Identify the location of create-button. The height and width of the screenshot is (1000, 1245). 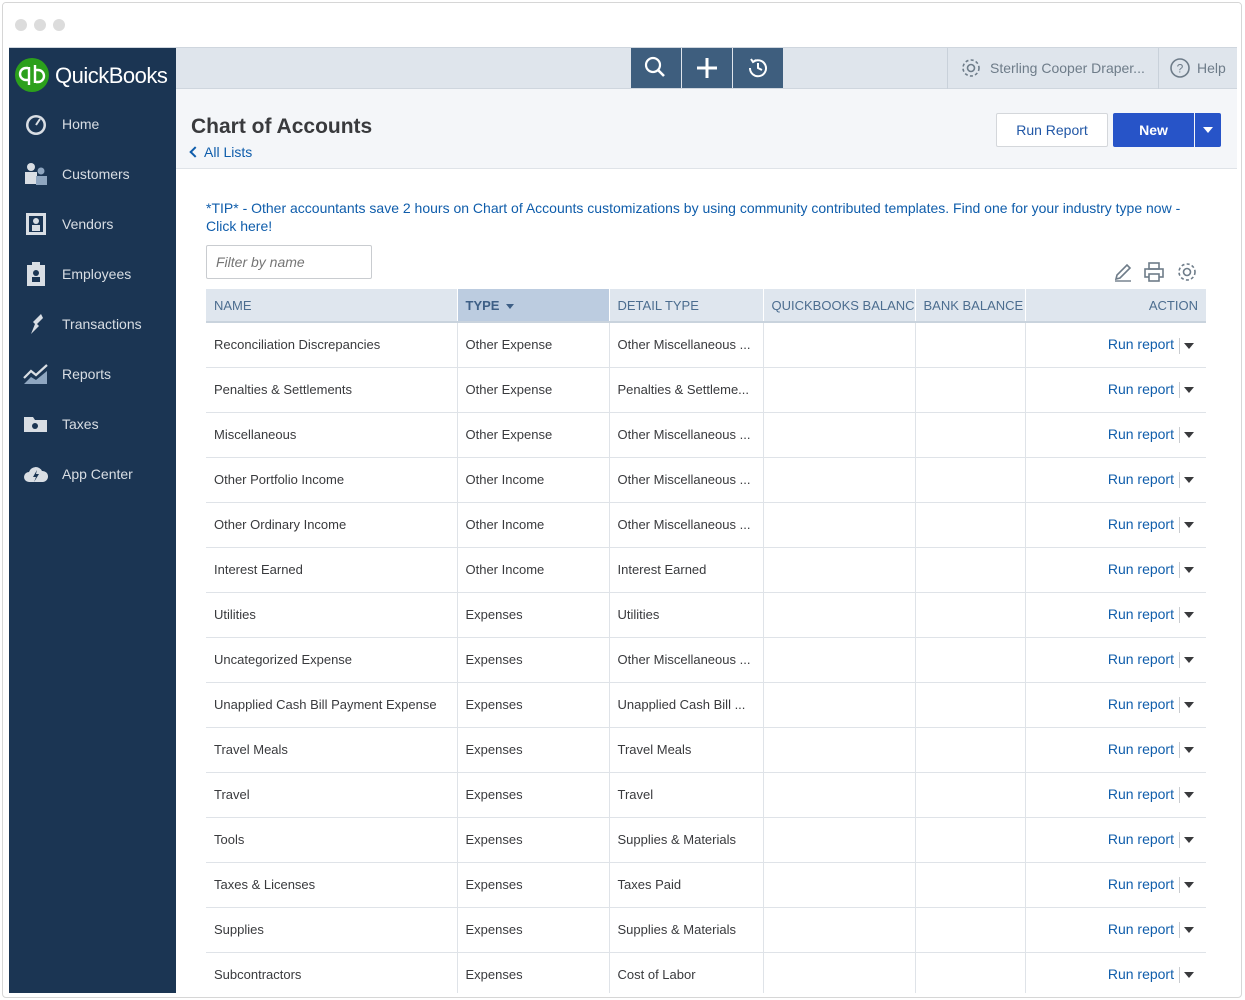
(707, 68).